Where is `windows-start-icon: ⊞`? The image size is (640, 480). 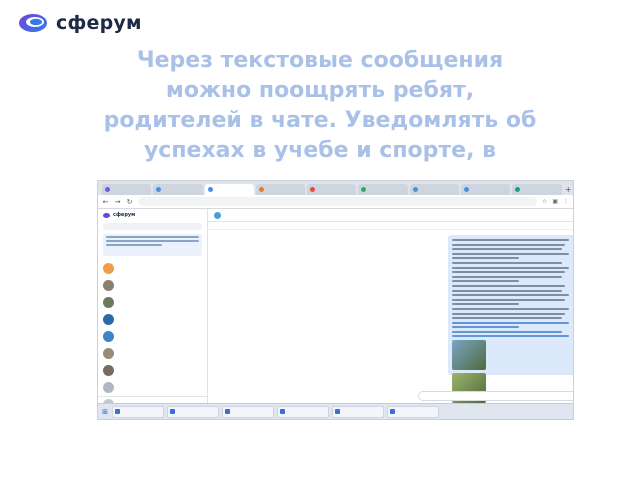 windows-start-icon: ⊞ is located at coordinates (105, 412).